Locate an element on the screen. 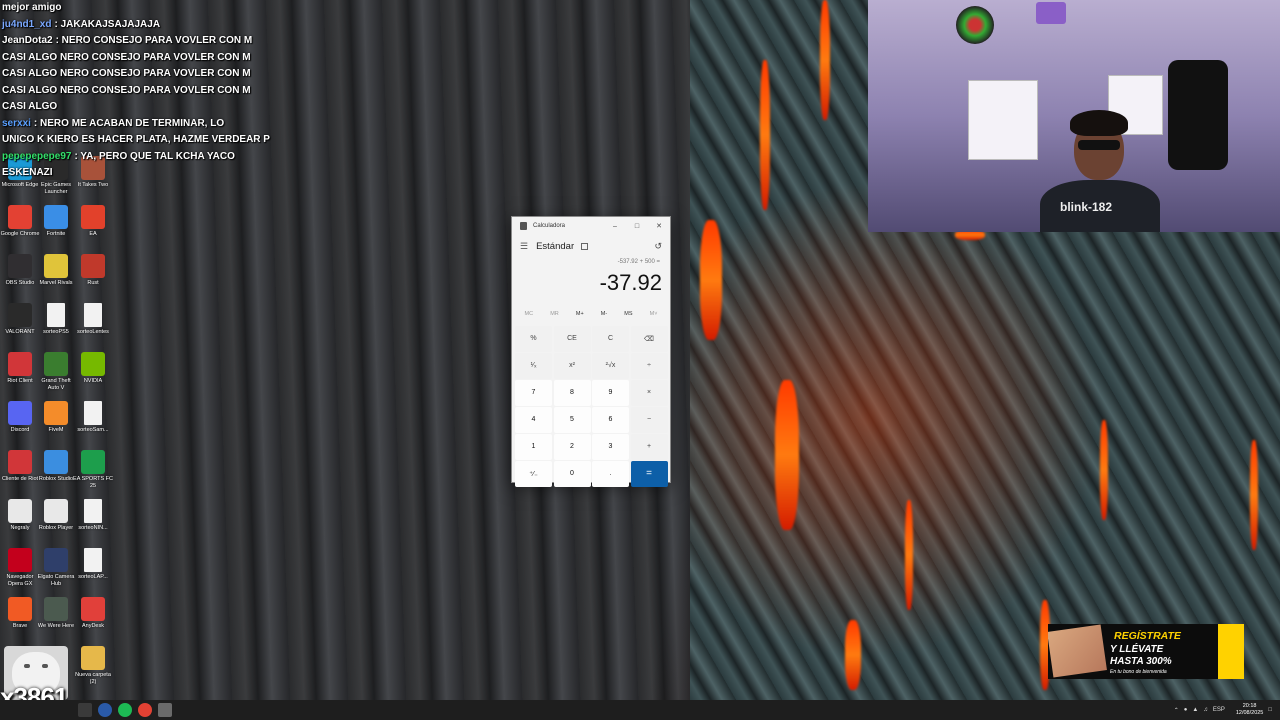 The height and width of the screenshot is (720, 1280). desktop-icon: VALORANT is located at coordinates (20, 319).